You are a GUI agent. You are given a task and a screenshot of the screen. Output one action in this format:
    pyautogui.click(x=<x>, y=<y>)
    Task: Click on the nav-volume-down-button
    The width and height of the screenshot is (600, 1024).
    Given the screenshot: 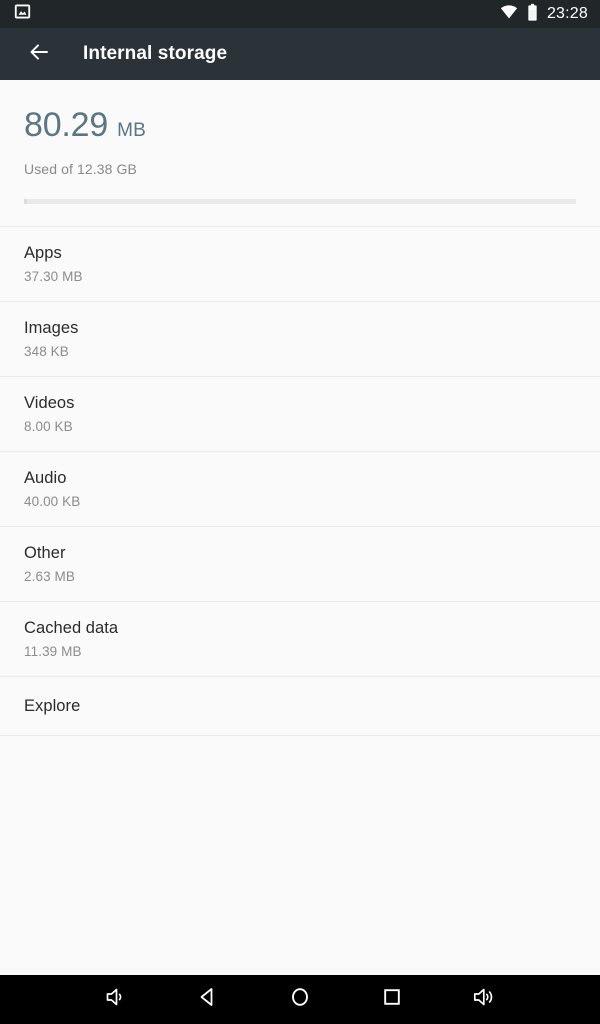 What is the action you would take?
    pyautogui.click(x=116, y=999)
    